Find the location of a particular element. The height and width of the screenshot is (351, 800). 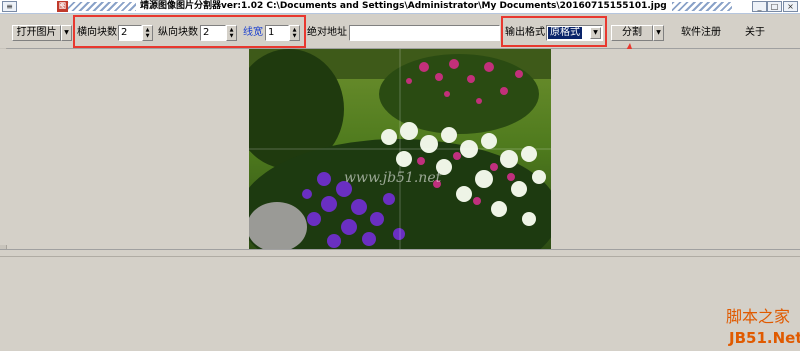

app-logo-icon: 图 is located at coordinates (62, 6).